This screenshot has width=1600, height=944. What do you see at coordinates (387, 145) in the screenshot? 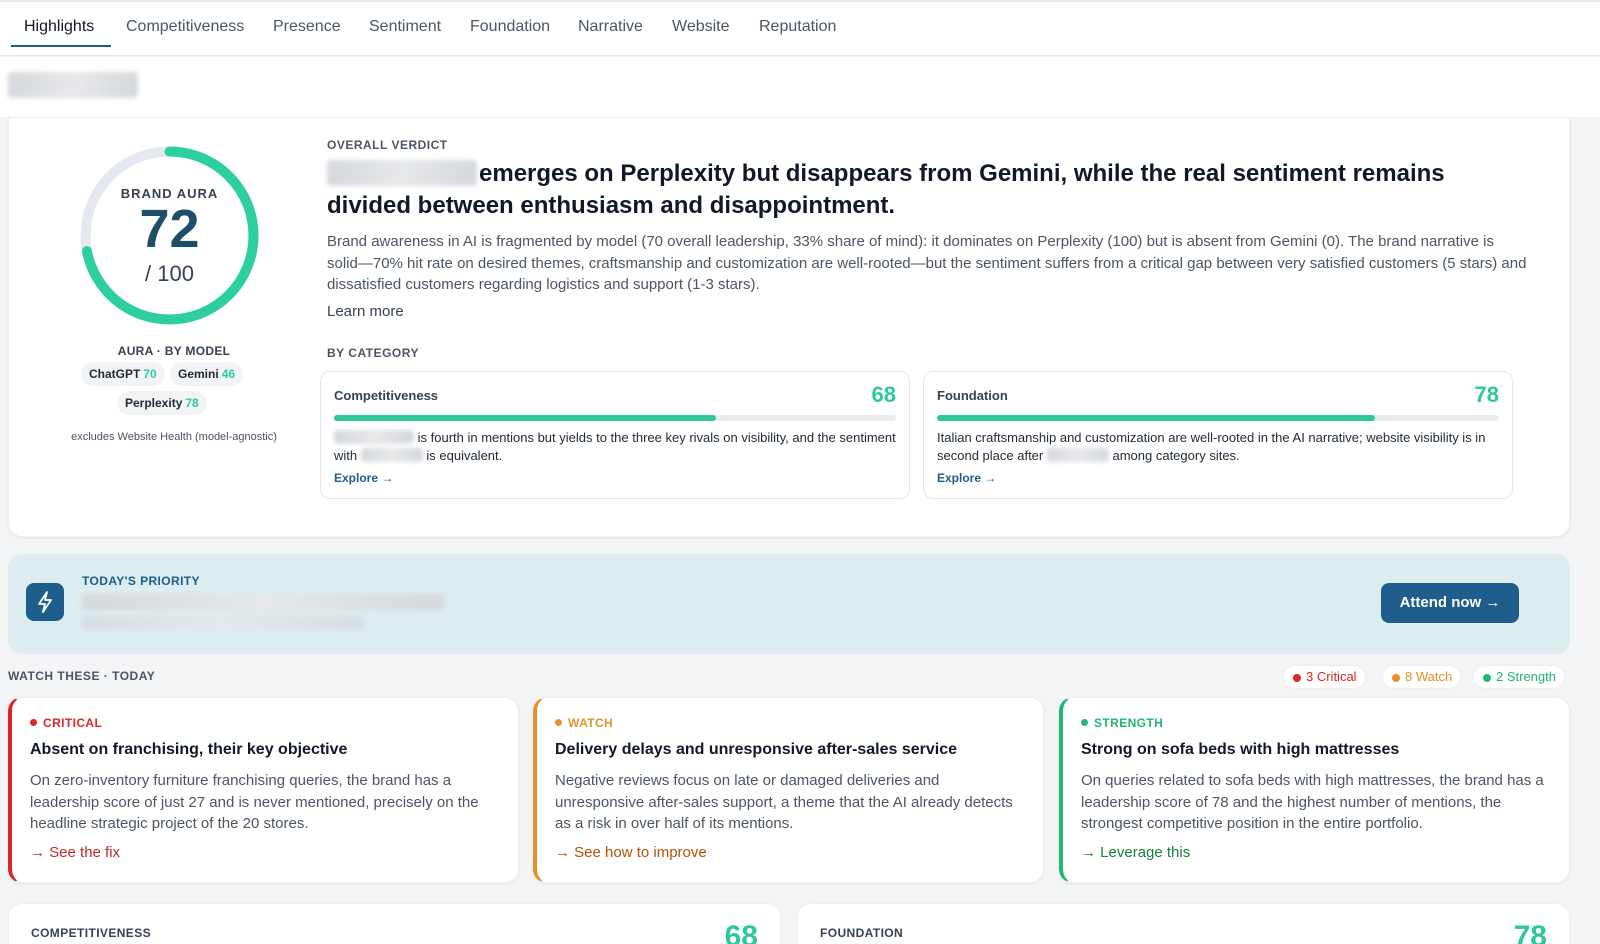
I see `verdict-eyebrow: OVERALL VERDICT` at bounding box center [387, 145].